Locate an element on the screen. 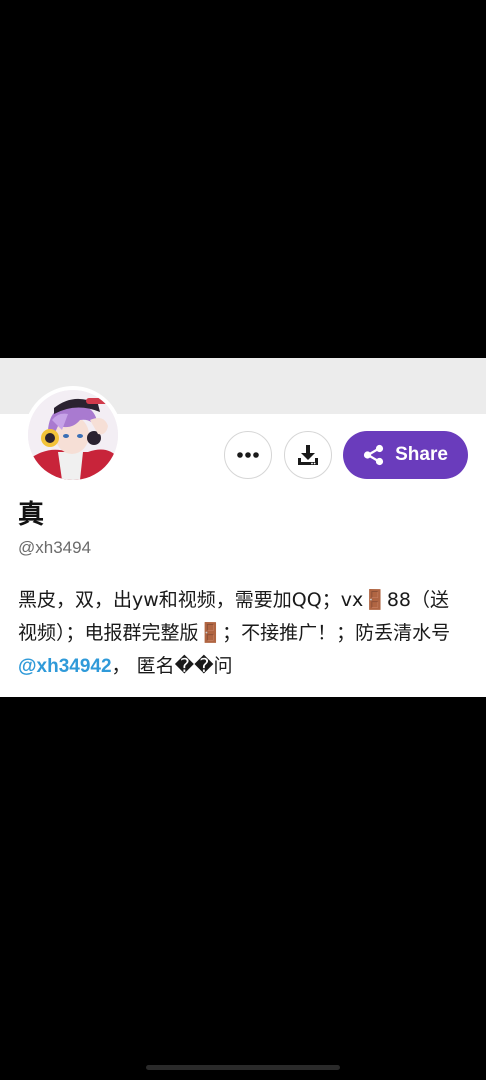 This screenshot has width=486, height=1080. more-button is located at coordinates (248, 455).